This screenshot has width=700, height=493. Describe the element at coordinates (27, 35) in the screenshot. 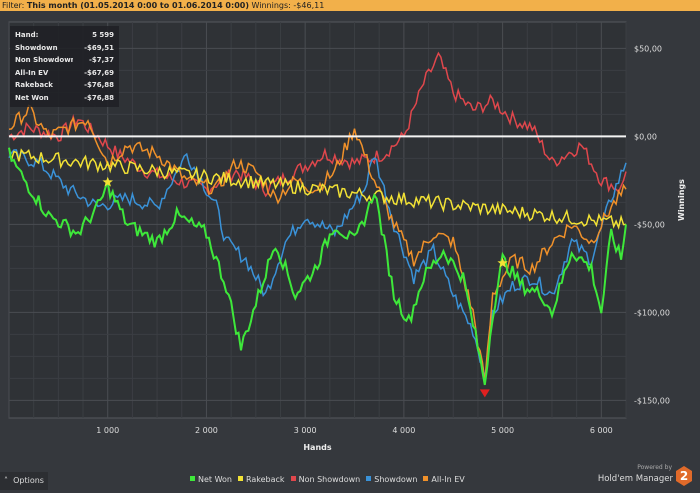

I see `tooltip-key: Hand:` at that location.